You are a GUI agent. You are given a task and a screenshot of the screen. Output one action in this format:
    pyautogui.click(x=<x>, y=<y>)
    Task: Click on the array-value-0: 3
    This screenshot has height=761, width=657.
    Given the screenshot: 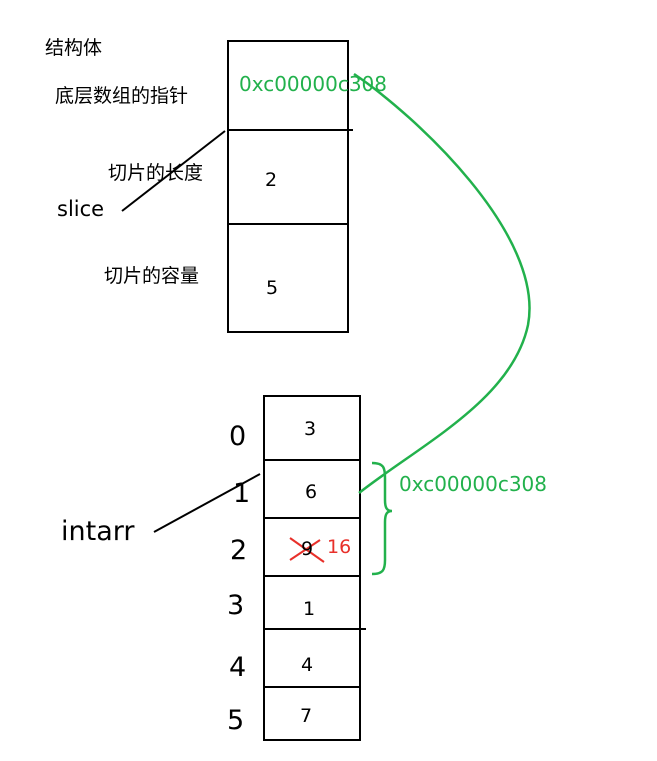 What is the action you would take?
    pyautogui.click(x=310, y=429)
    